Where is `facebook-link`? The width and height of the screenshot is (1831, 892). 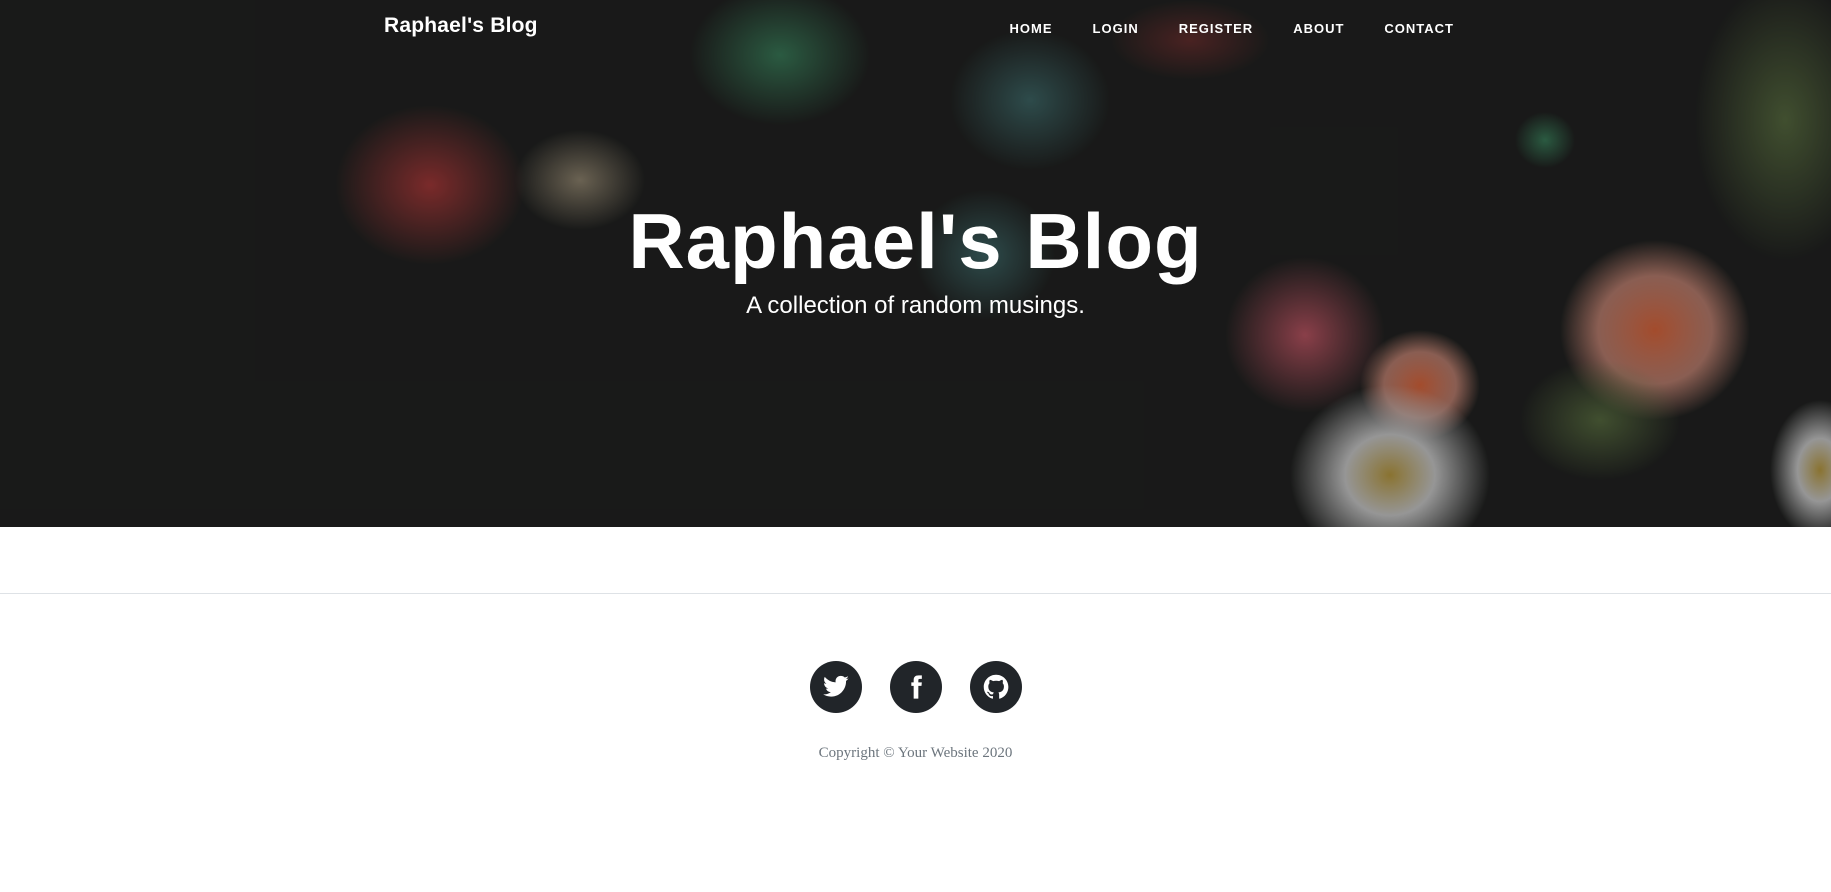 facebook-link is located at coordinates (915, 687).